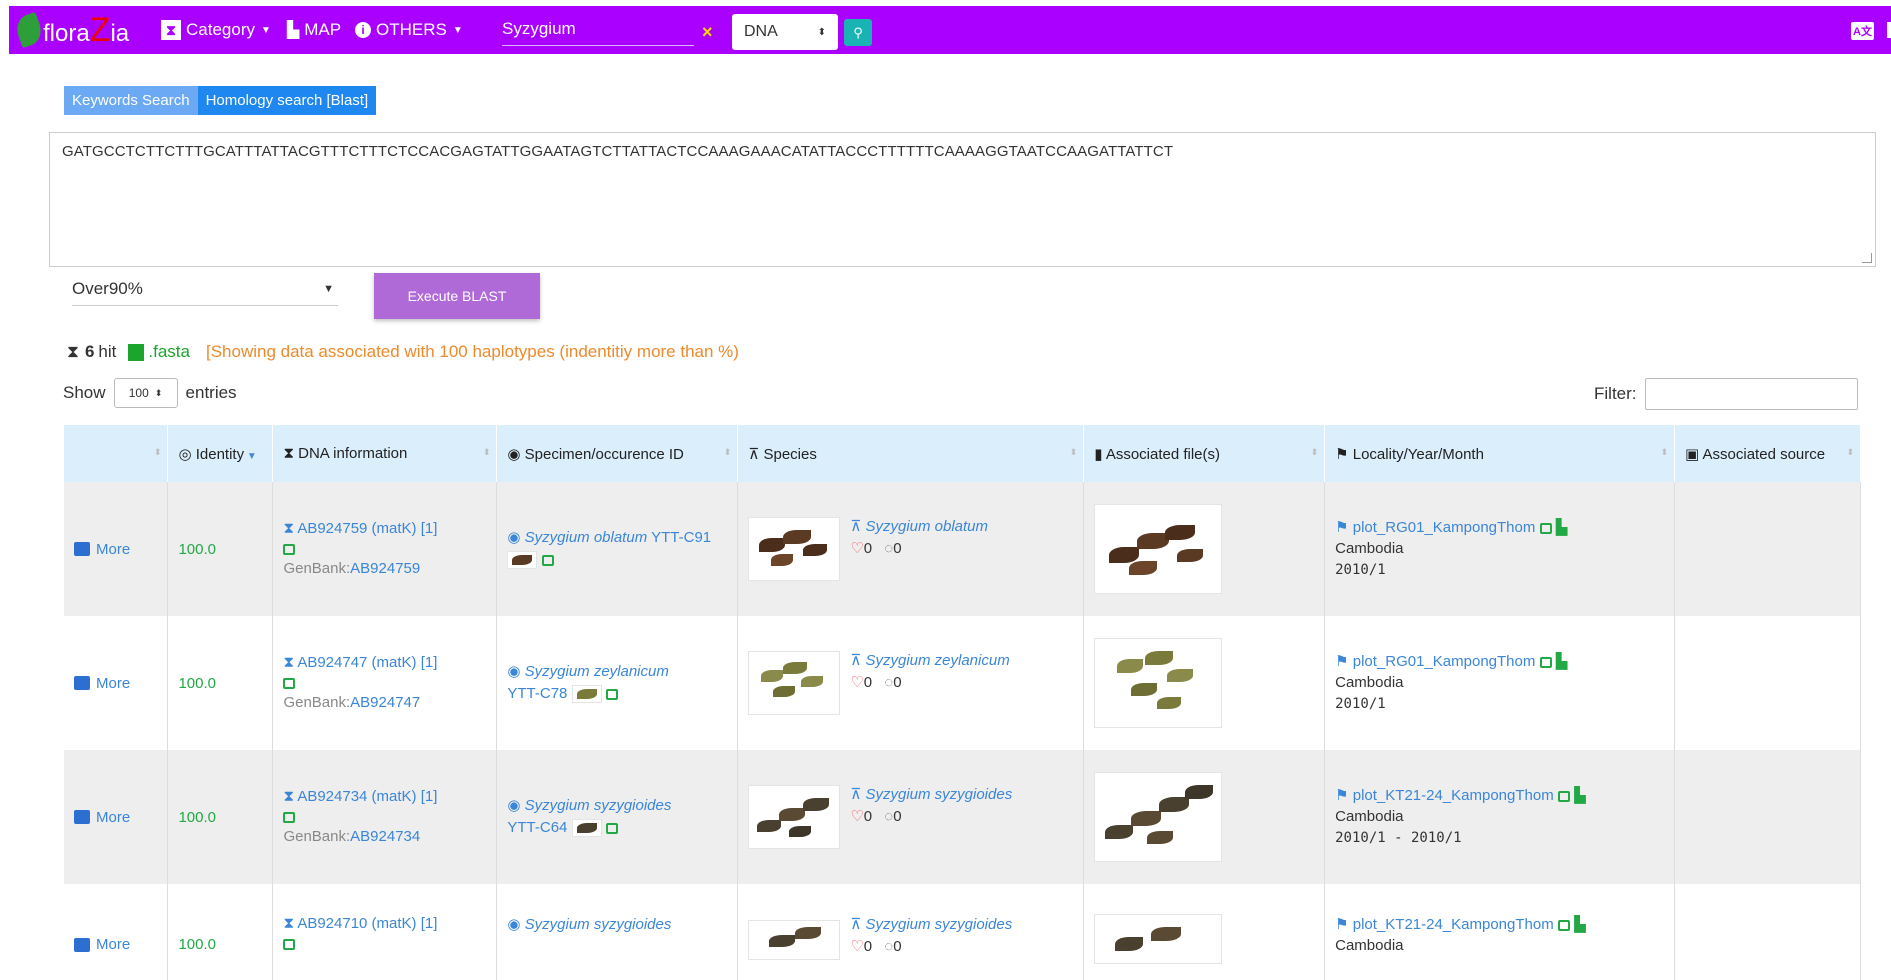 This screenshot has height=980, width=1891. Describe the element at coordinates (360, 528) in the screenshot. I see `dna-link: ⧗ AB924759 (matK) [1]` at that location.